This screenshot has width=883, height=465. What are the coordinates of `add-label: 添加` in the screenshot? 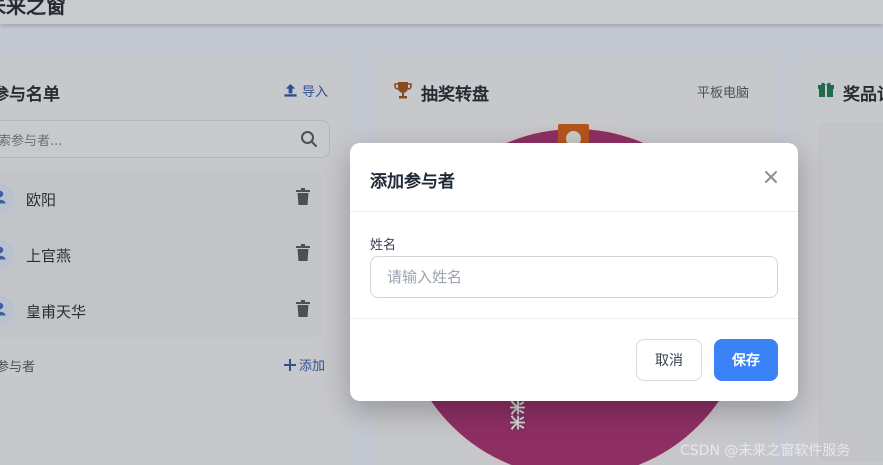 It's located at (312, 366).